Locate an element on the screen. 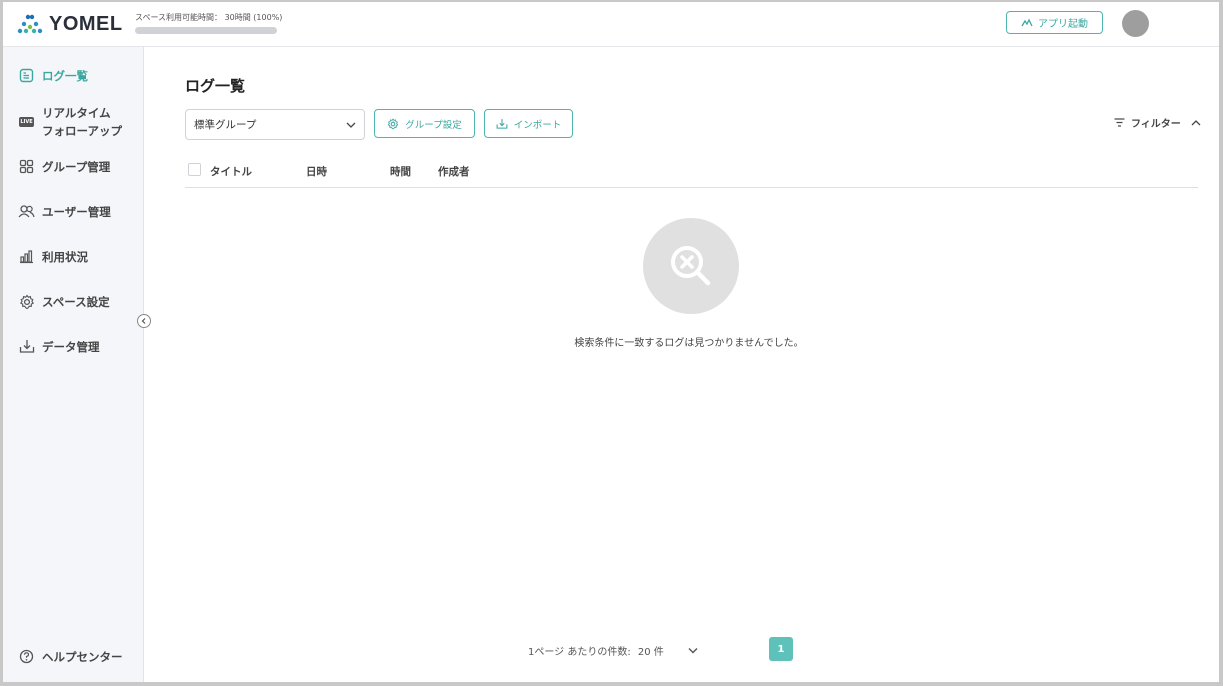 This screenshot has width=1223, height=686. help-circle-icon is located at coordinates (26, 656).